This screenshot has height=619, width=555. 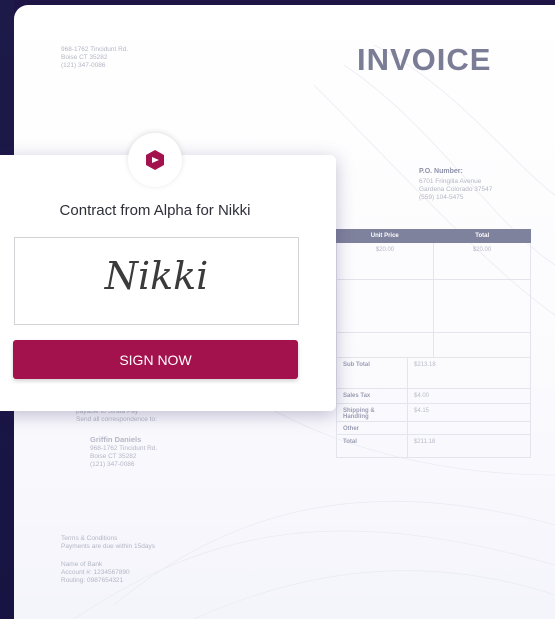 I want to click on po-number-label: P.O. Number:, so click(x=441, y=171).